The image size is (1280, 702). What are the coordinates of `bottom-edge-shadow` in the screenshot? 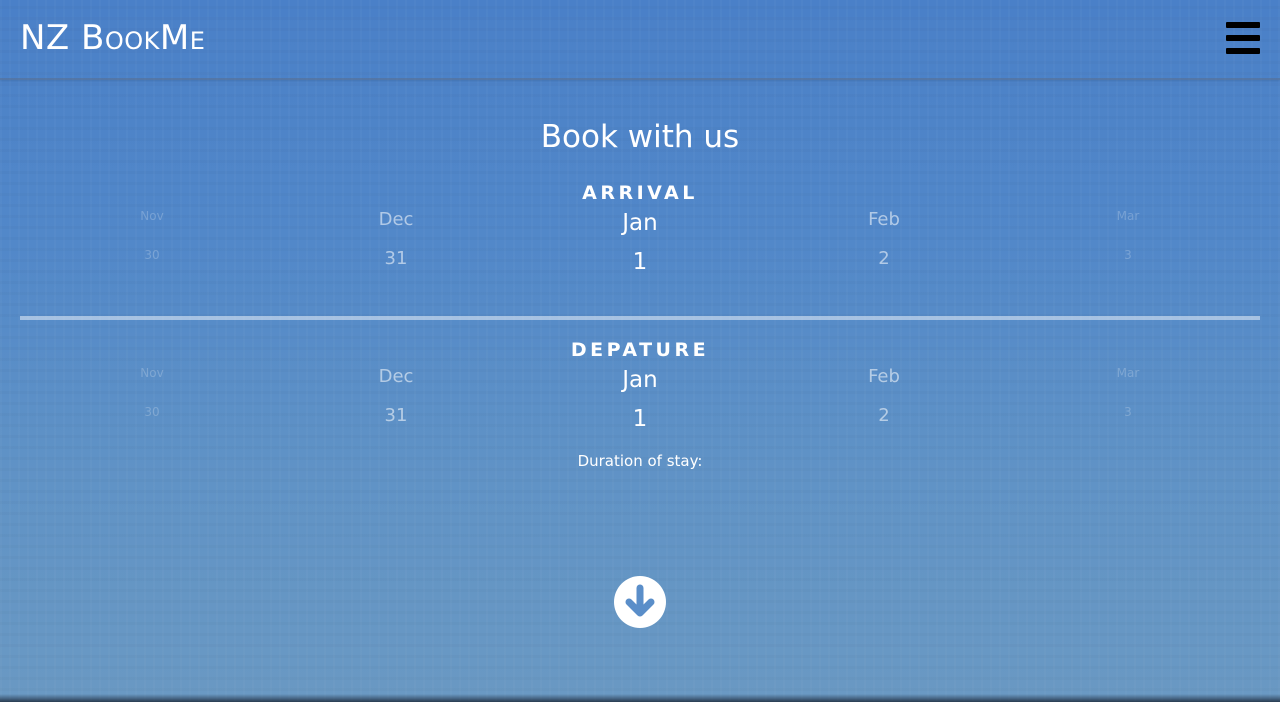 It's located at (640, 698).